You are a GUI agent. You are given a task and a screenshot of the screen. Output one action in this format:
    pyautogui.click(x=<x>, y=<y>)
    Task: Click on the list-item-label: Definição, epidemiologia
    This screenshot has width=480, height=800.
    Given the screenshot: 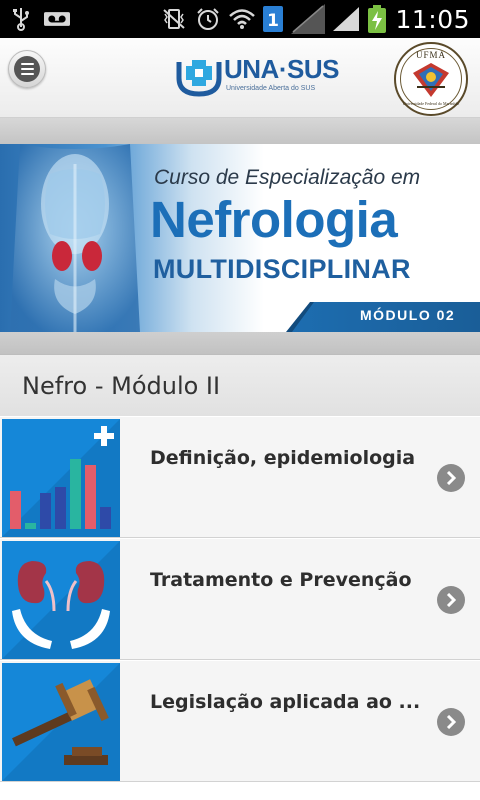 What is the action you would take?
    pyautogui.click(x=283, y=458)
    